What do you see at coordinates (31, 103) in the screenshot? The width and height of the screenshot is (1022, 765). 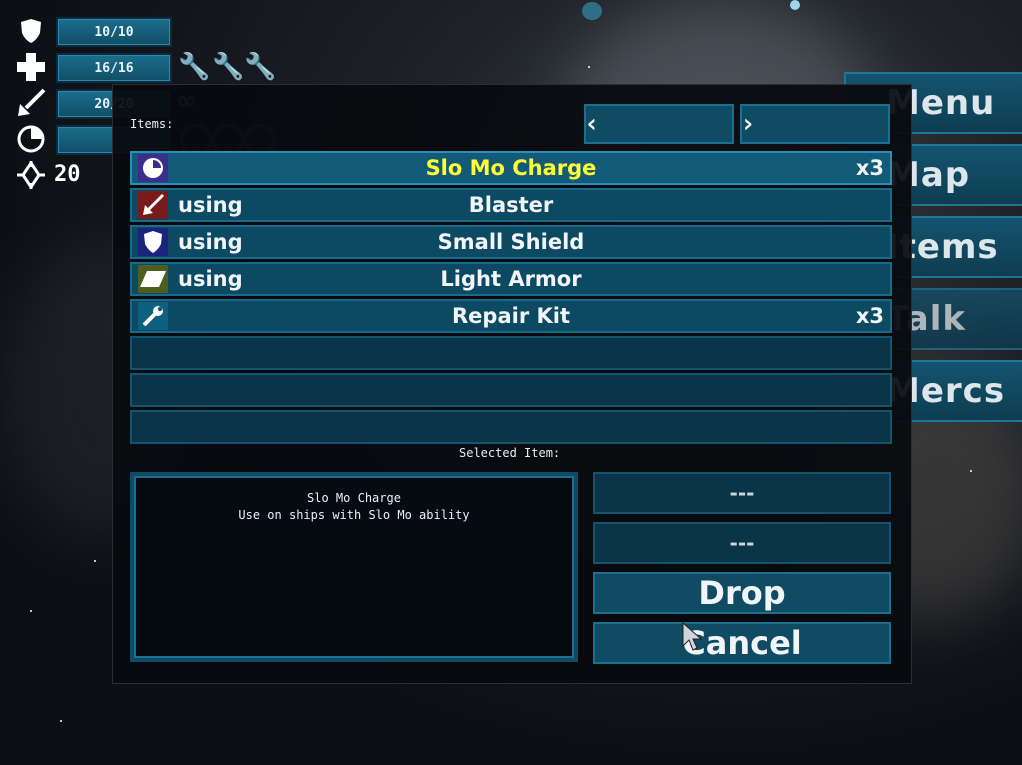 I see `blaster-icon` at bounding box center [31, 103].